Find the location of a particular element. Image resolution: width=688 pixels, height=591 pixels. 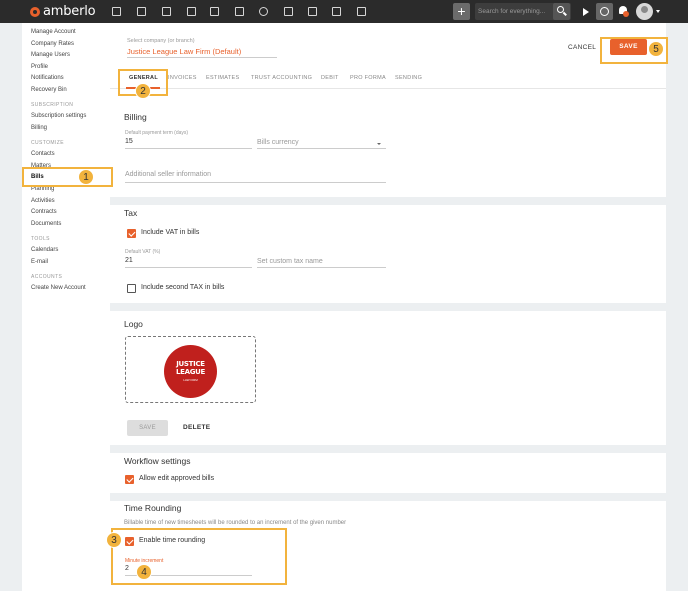

tab-estimates: ESTIMATES is located at coordinates (222, 78).